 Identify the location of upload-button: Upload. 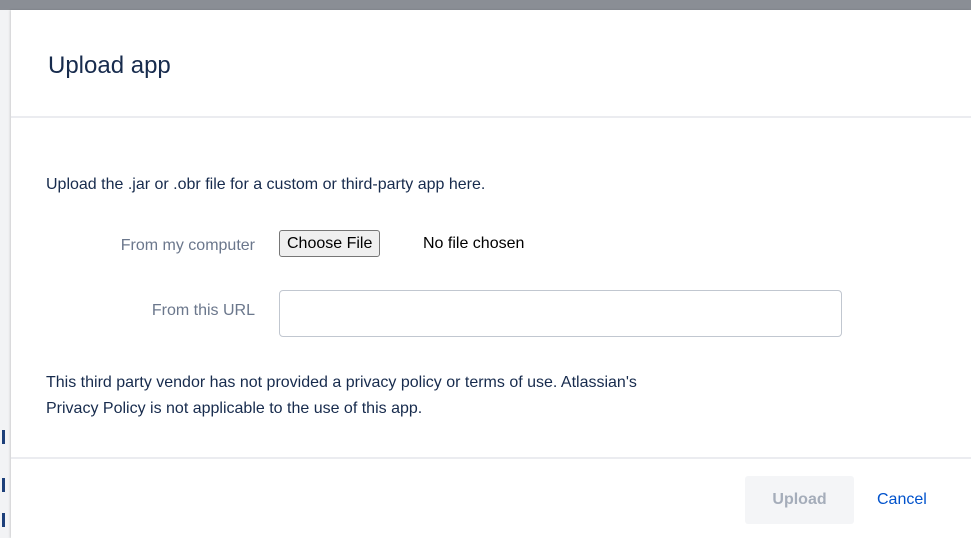
(799, 500).